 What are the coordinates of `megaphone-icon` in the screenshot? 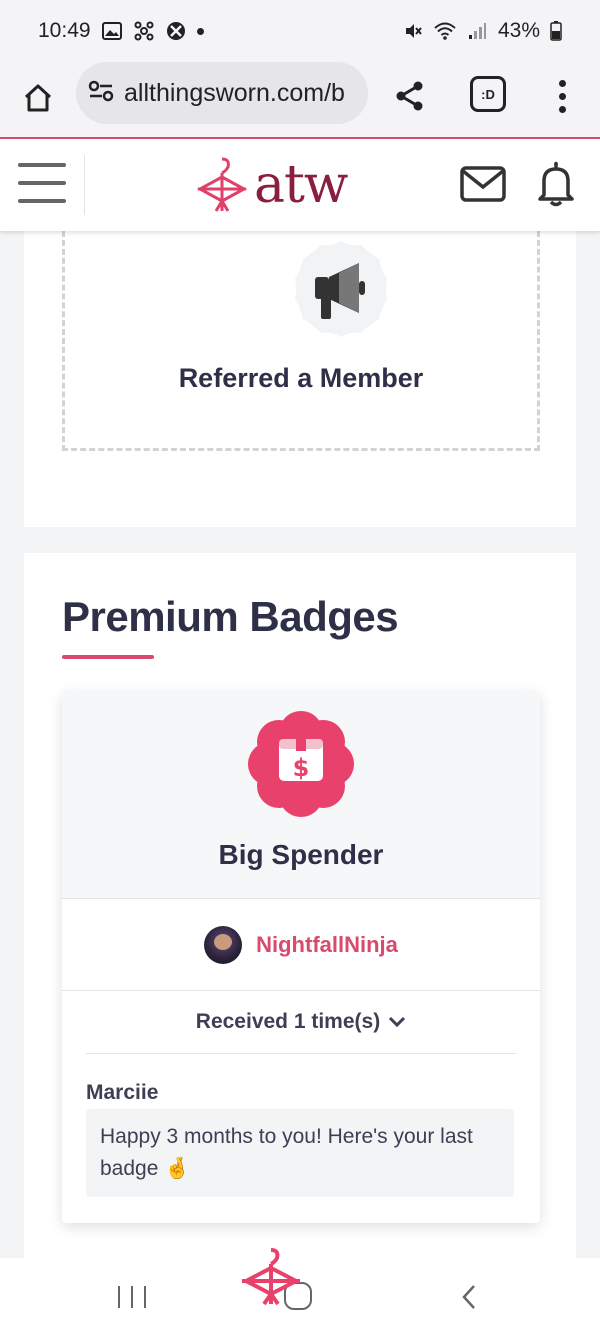 It's located at (341, 289).